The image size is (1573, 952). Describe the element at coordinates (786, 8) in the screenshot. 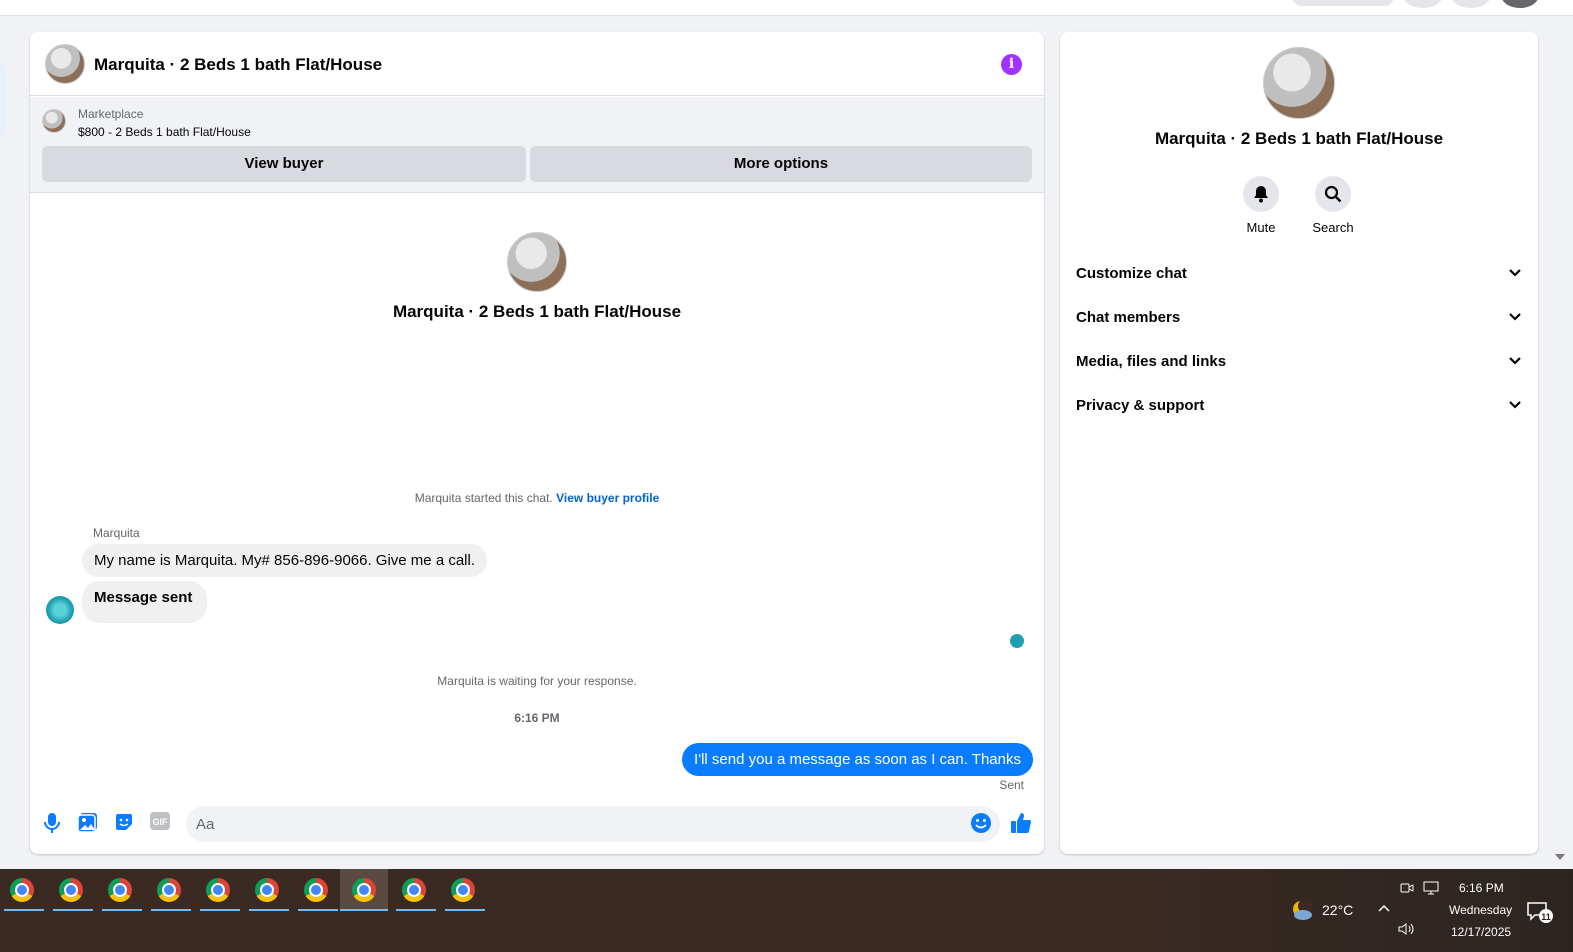

I see `top-navigation-bar` at that location.